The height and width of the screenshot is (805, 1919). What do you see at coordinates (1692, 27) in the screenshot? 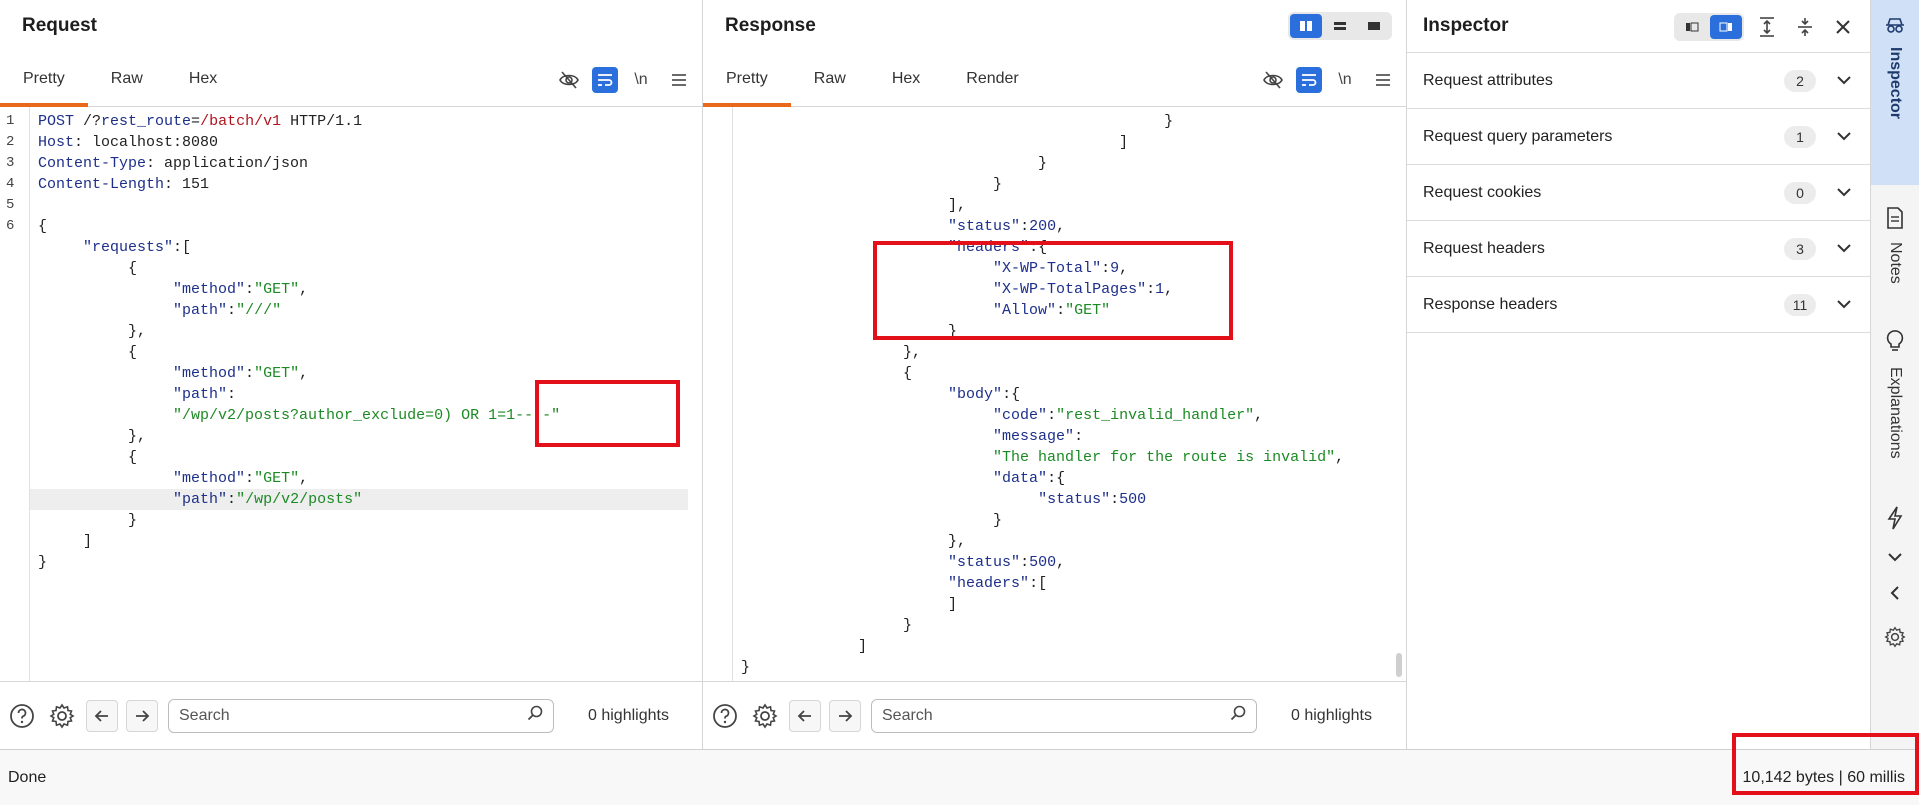
I see `inspector-layout-left-icon` at bounding box center [1692, 27].